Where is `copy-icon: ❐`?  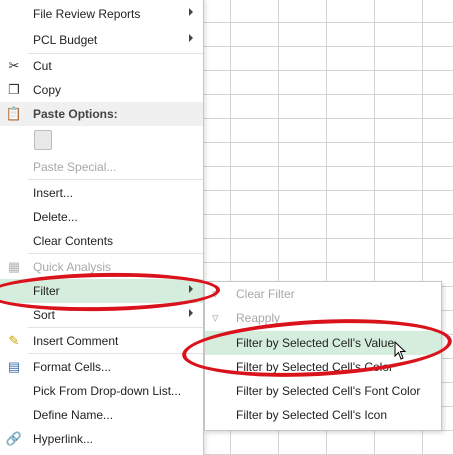
copy-icon: ❐ is located at coordinates (14, 89).